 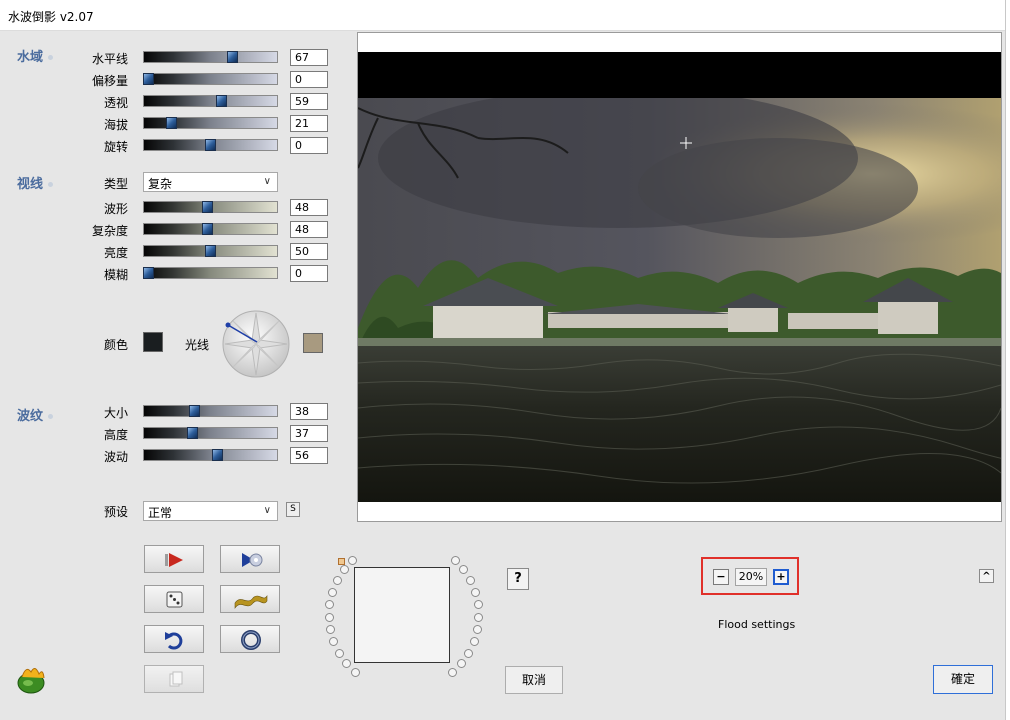 I want to click on slider-label: 亮度, so click(x=115, y=253).